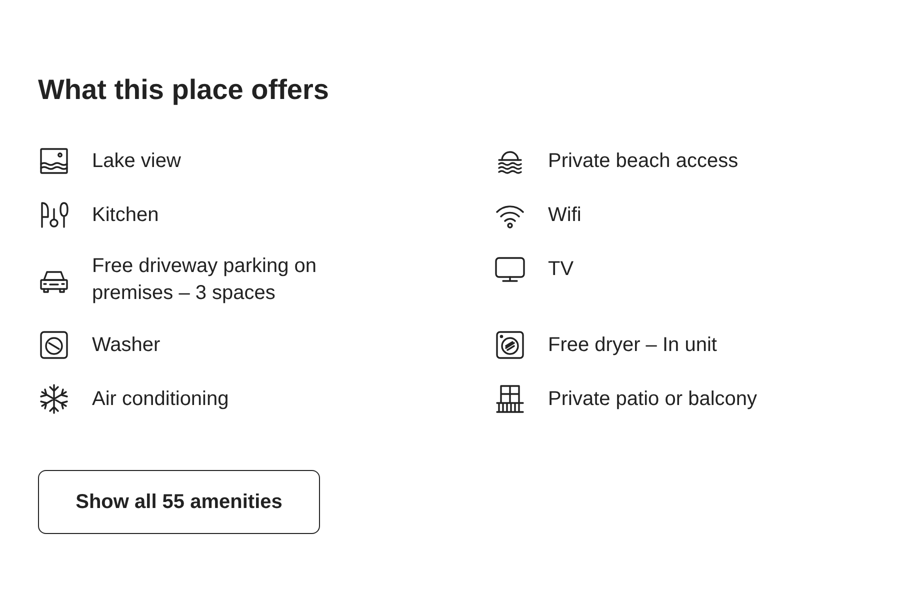 The width and height of the screenshot is (900, 600). I want to click on amenity-label: TV, so click(561, 269).